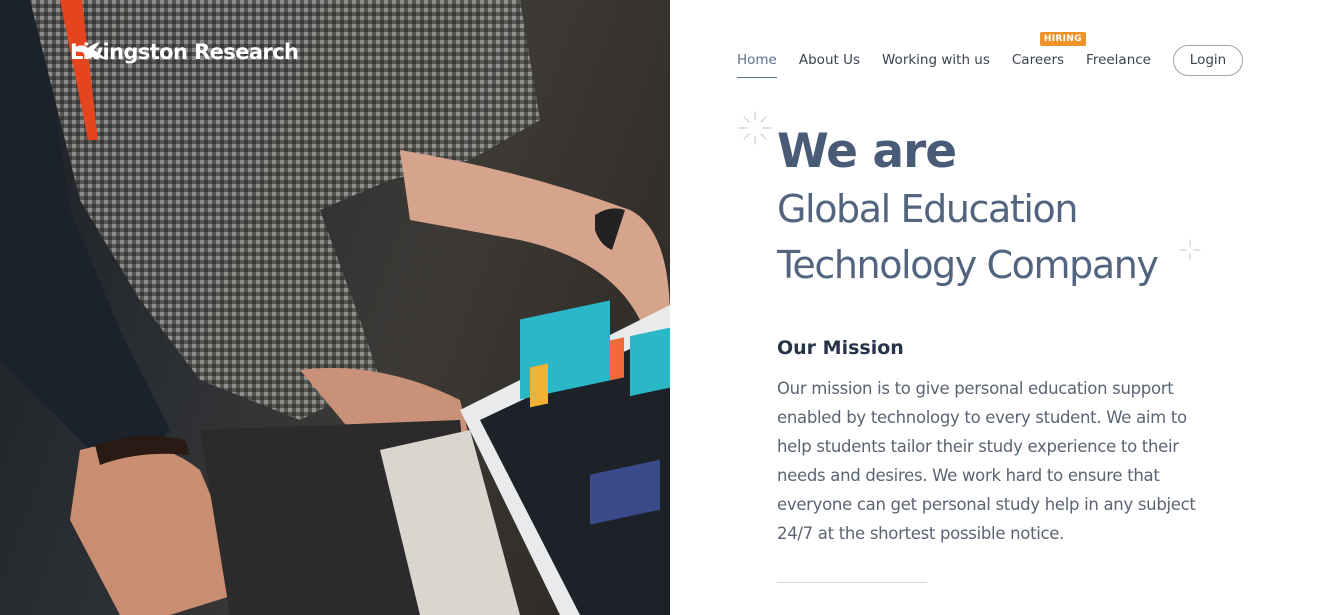 This screenshot has width=1343, height=615. I want to click on login-button: Login, so click(1208, 60).